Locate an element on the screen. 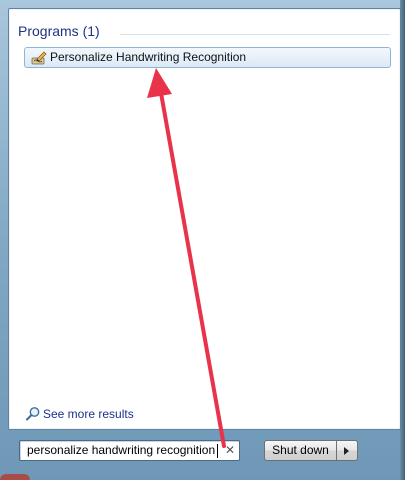  search-input is located at coordinates (122, 450).